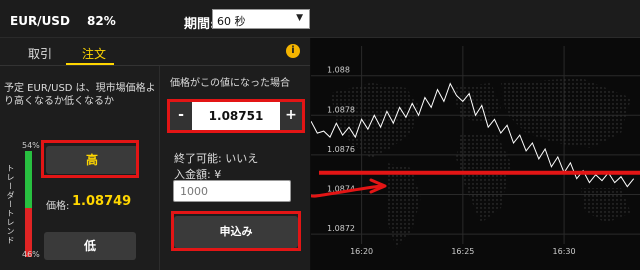  I want to click on active-tab-indicator, so click(90, 64).